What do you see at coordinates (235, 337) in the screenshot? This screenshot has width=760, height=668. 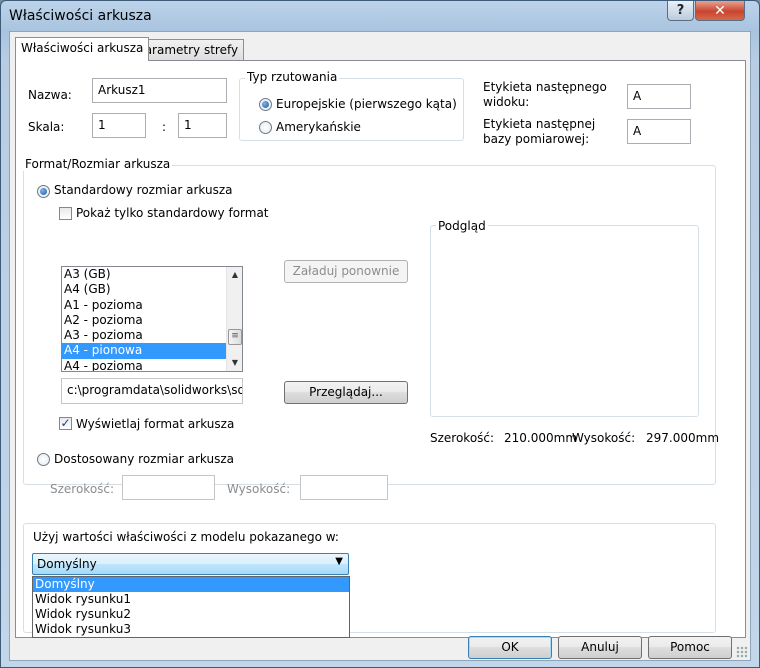 I see `scroll-thumb: ≡` at bounding box center [235, 337].